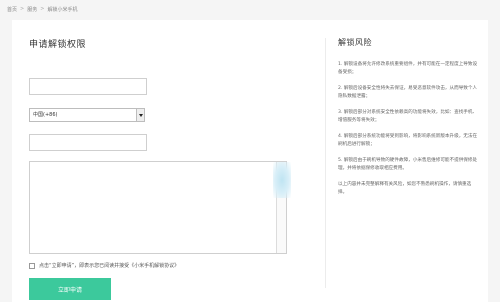 The width and height of the screenshot is (500, 302). What do you see at coordinates (408, 92) in the screenshot?
I see `risk-item: 2. 解锁后设备安全性将失去保证，易受恶意软件攻击，从而导致个人隐私数据泄露；` at bounding box center [408, 92].